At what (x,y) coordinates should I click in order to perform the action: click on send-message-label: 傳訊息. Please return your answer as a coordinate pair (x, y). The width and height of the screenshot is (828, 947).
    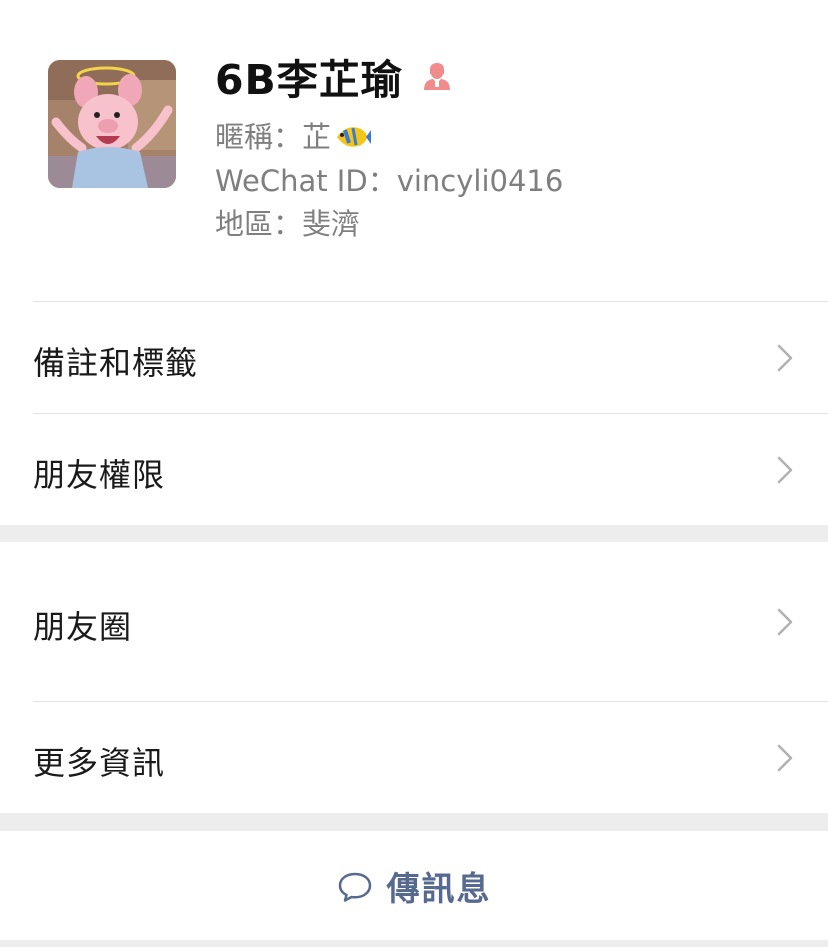
    Looking at the image, I should click on (439, 888).